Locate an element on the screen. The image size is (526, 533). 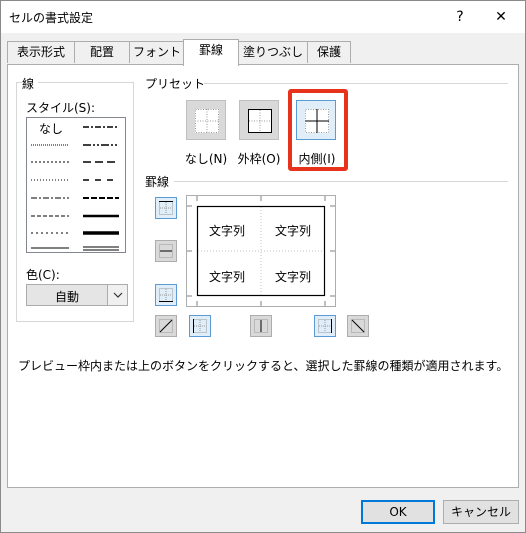
tab-font: フォント is located at coordinates (157, 52).